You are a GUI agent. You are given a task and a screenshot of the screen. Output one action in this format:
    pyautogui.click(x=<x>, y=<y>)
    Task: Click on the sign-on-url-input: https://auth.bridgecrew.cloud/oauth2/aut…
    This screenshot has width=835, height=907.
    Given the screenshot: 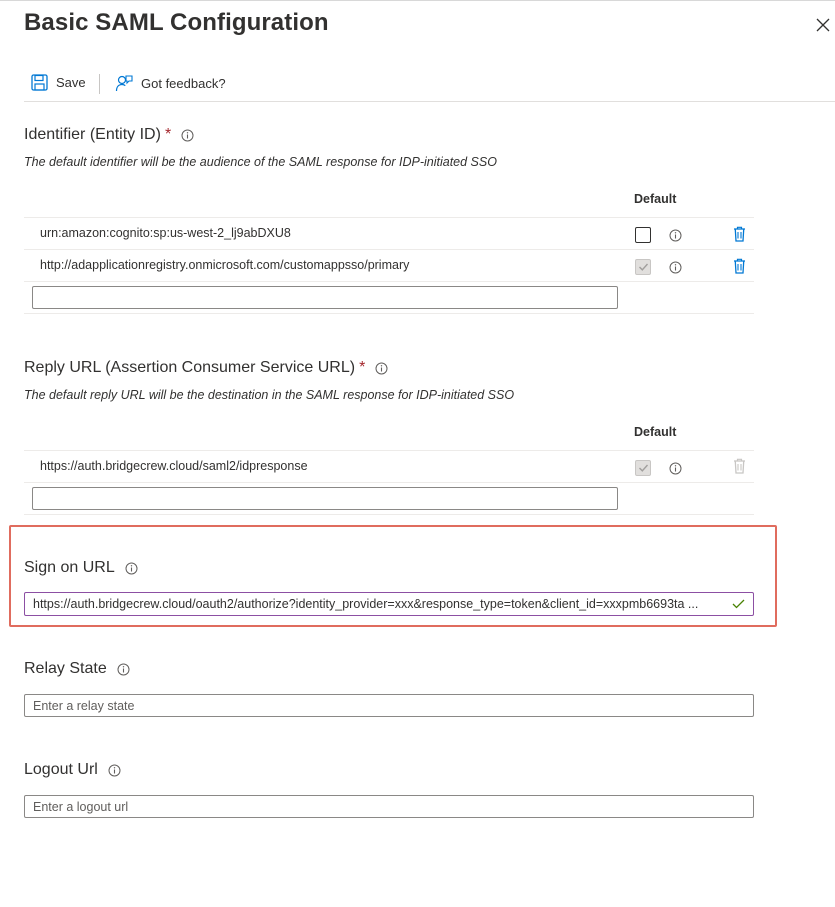 What is the action you would take?
    pyautogui.click(x=389, y=604)
    